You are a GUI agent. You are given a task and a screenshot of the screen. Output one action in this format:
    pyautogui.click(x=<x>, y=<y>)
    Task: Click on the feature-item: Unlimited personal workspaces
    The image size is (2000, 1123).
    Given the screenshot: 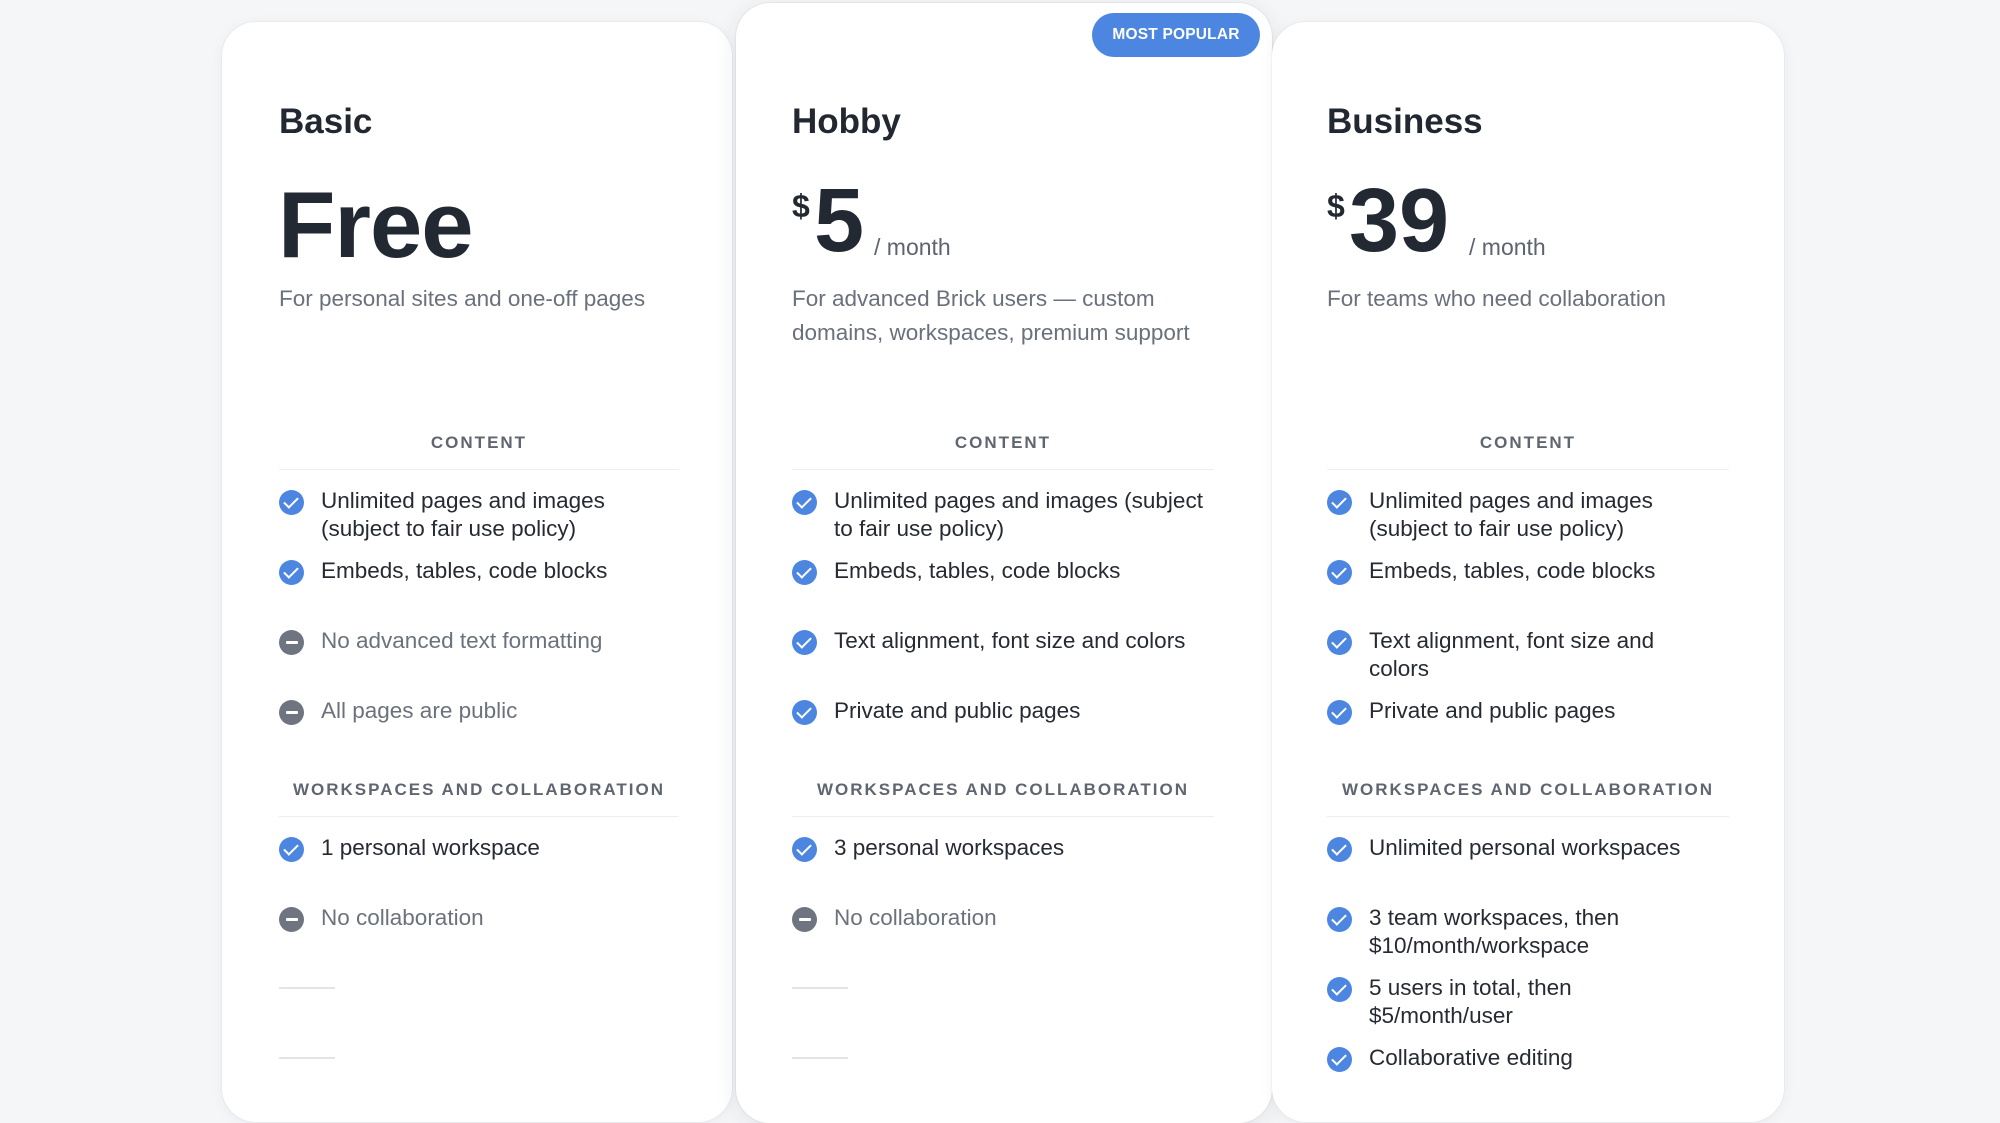 What is the action you would take?
    pyautogui.click(x=1527, y=848)
    